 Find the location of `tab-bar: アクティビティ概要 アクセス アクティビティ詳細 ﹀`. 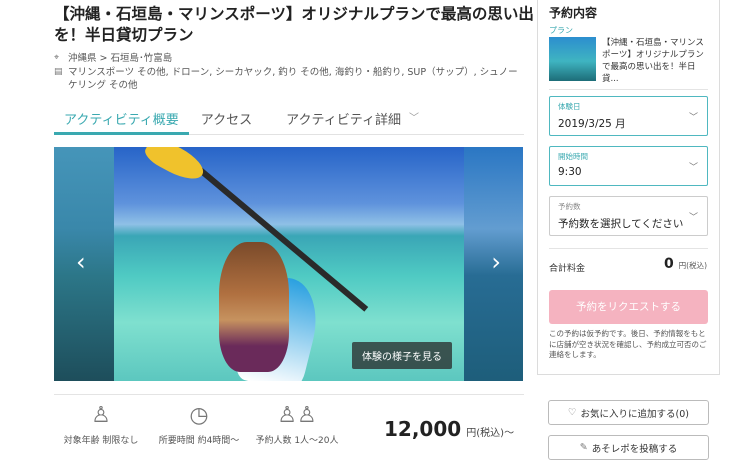

tab-bar: アクティビティ概要 アクセス アクティビティ詳細 ﹀ is located at coordinates (289, 119).